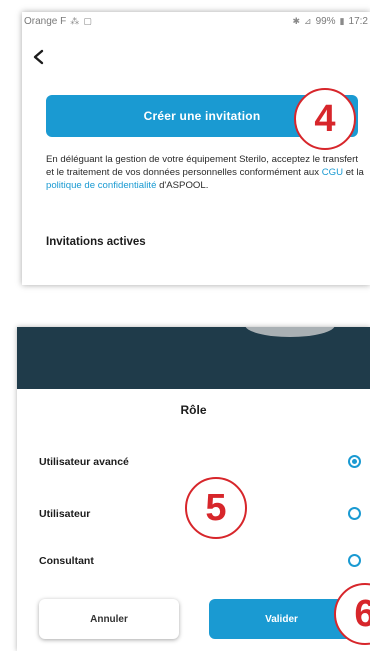  What do you see at coordinates (182, 185) in the screenshot?
I see `consent-text-part4: d'ASPOOL.` at bounding box center [182, 185].